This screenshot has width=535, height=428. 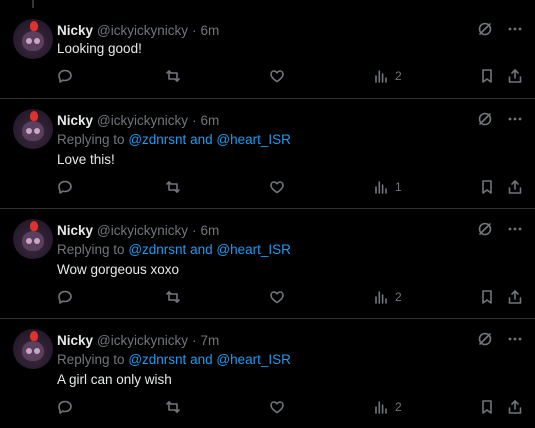 I want to click on tweet-header: Nicky @ickyickynicky · 6m, so click(x=138, y=230).